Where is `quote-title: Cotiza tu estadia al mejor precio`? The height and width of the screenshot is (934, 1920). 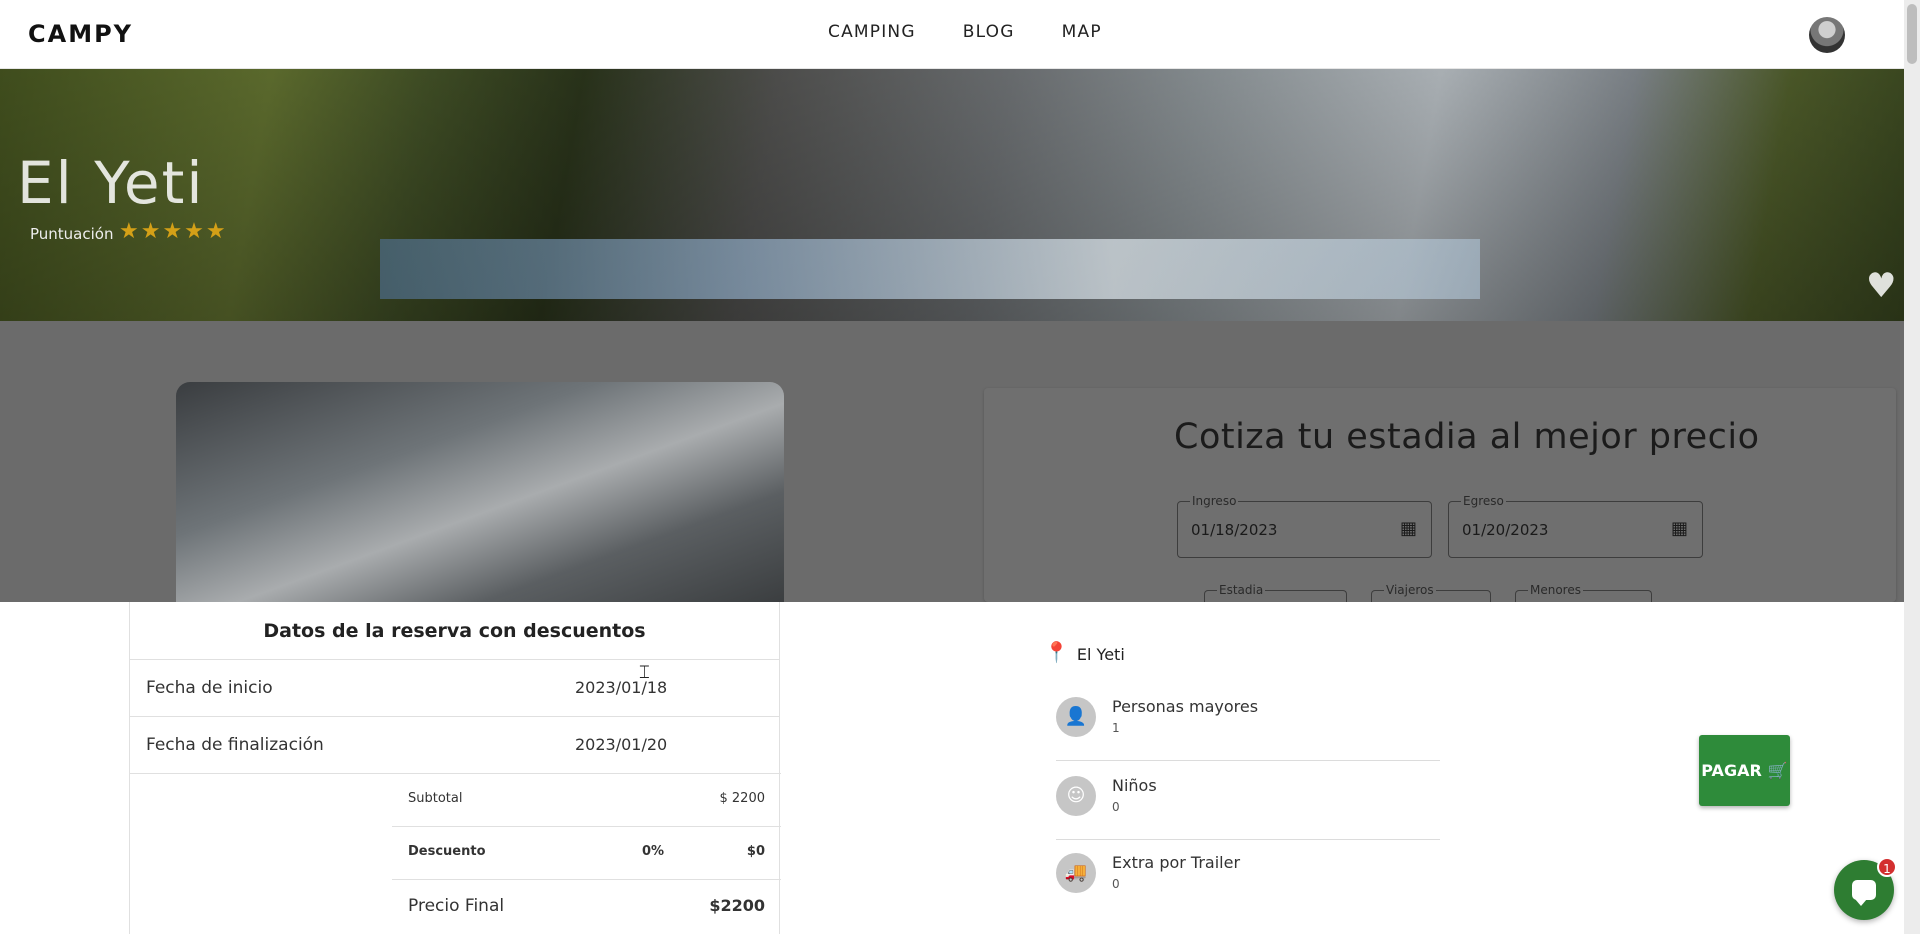 quote-title: Cotiza tu estadia al mejor precio is located at coordinates (1467, 437).